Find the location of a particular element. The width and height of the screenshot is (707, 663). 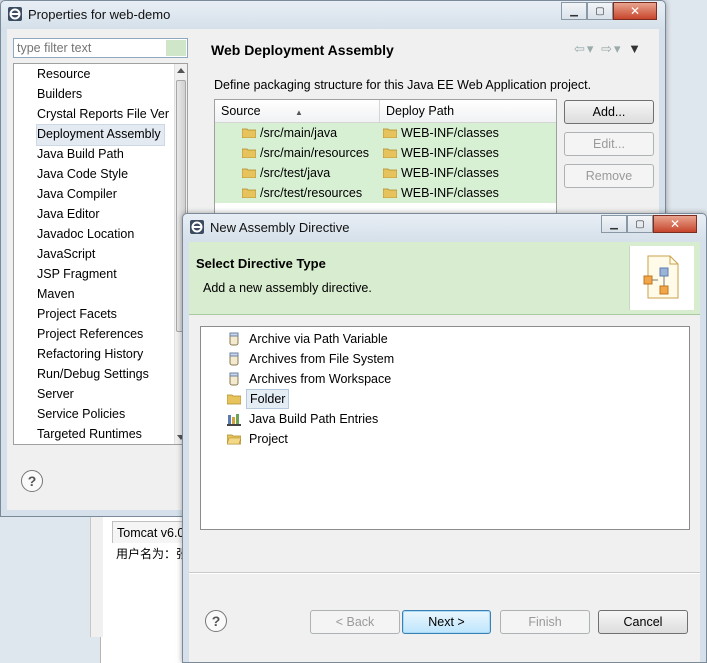

nav-item-jsp-fragment: JSP Fragment is located at coordinates (77, 274).